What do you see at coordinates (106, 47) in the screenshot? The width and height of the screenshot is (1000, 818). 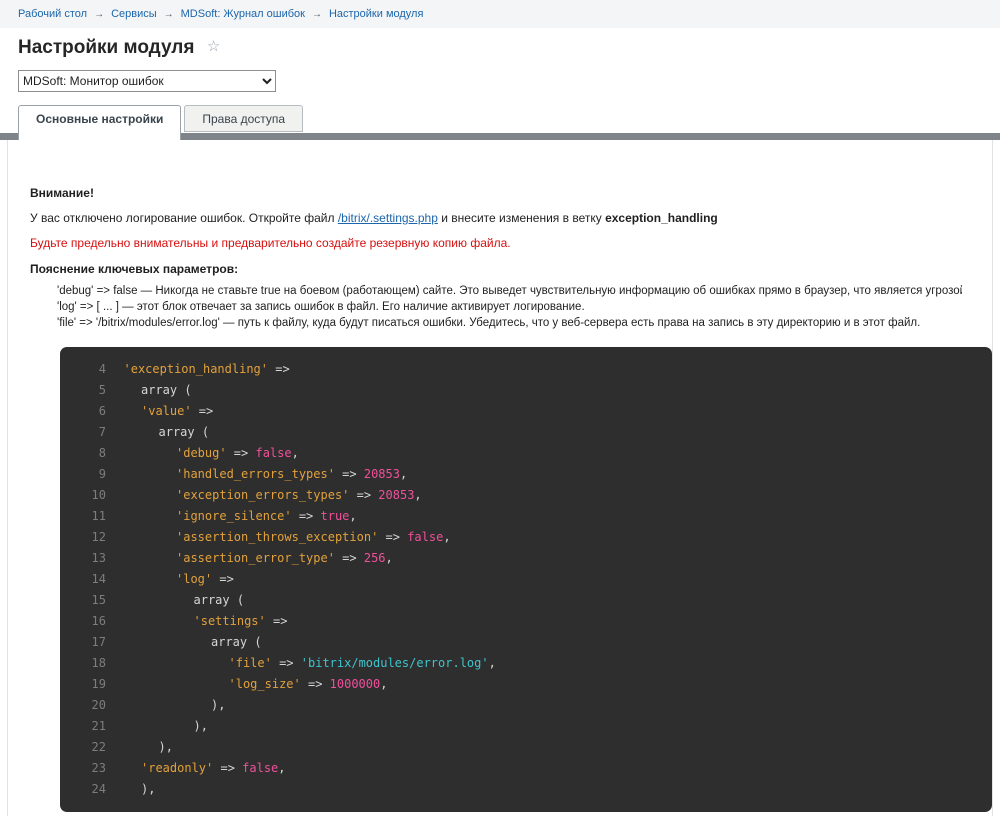 I see `page-title: Настройки модуля` at bounding box center [106, 47].